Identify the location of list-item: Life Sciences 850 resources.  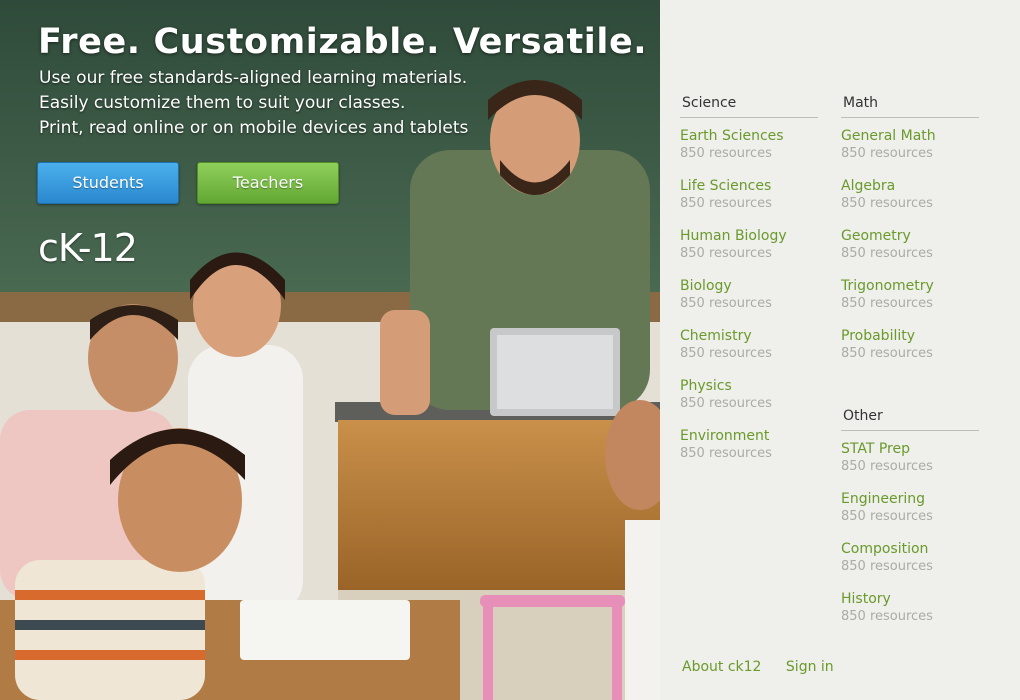
(750, 195).